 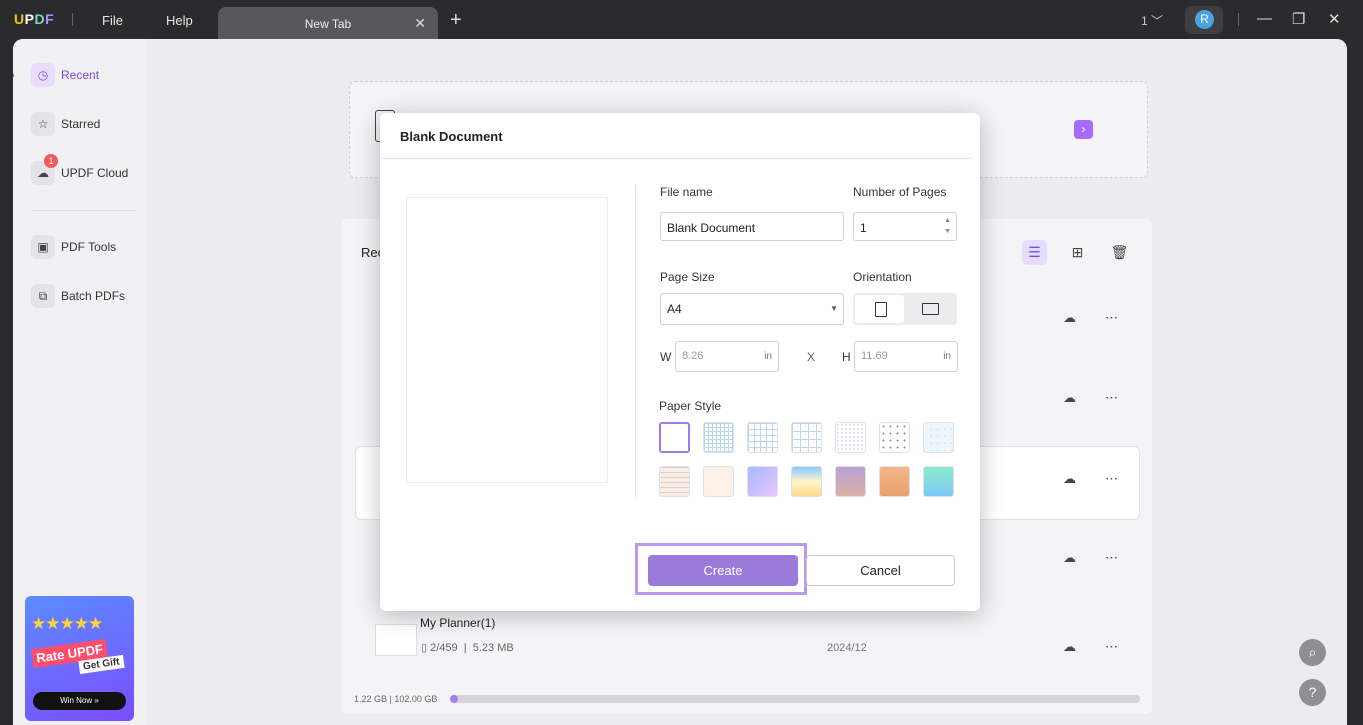 I want to click on file-name-input: Blank Document, so click(x=752, y=226).